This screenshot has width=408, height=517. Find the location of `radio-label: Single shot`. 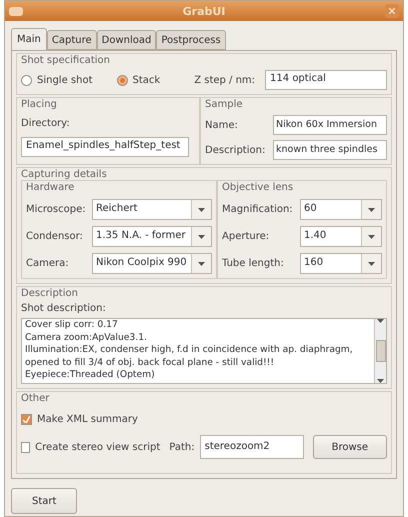

radio-label: Single shot is located at coordinates (65, 80).